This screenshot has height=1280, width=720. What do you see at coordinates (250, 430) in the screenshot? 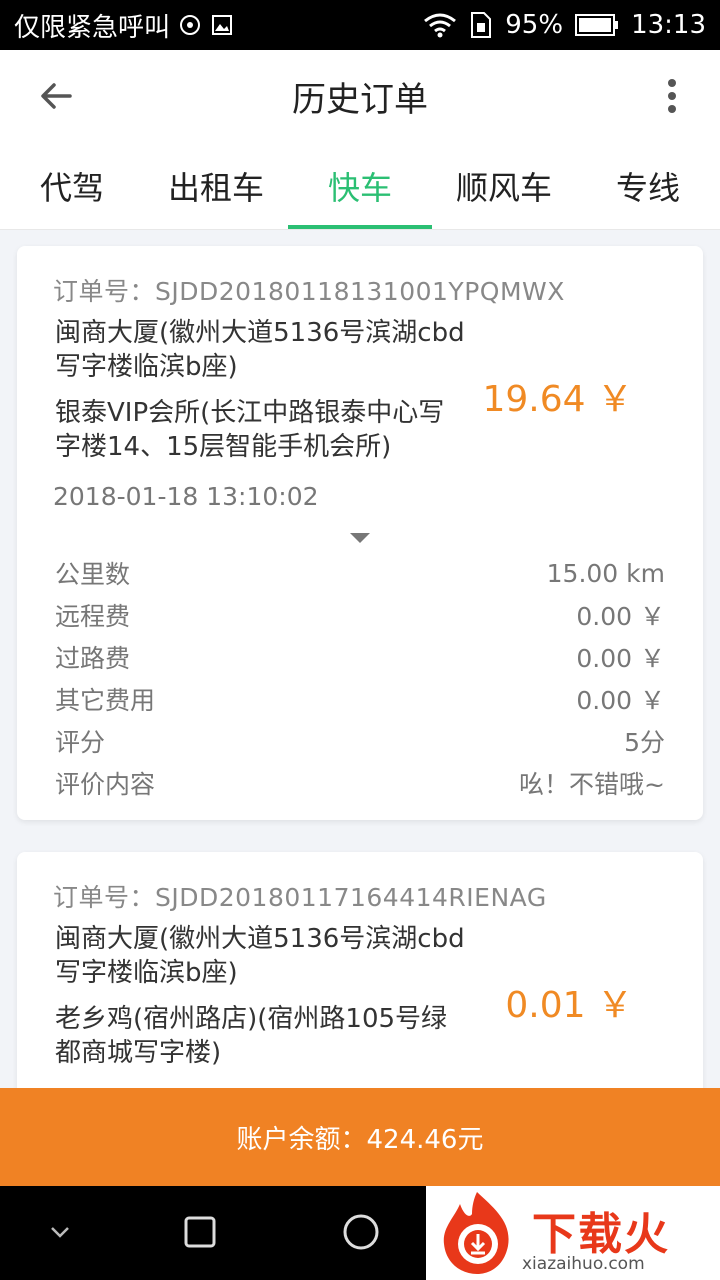
I see `order-to-address: 银泰VIP会所(长江中路银泰中心写字楼14、15层智能手机会所)` at bounding box center [250, 430].